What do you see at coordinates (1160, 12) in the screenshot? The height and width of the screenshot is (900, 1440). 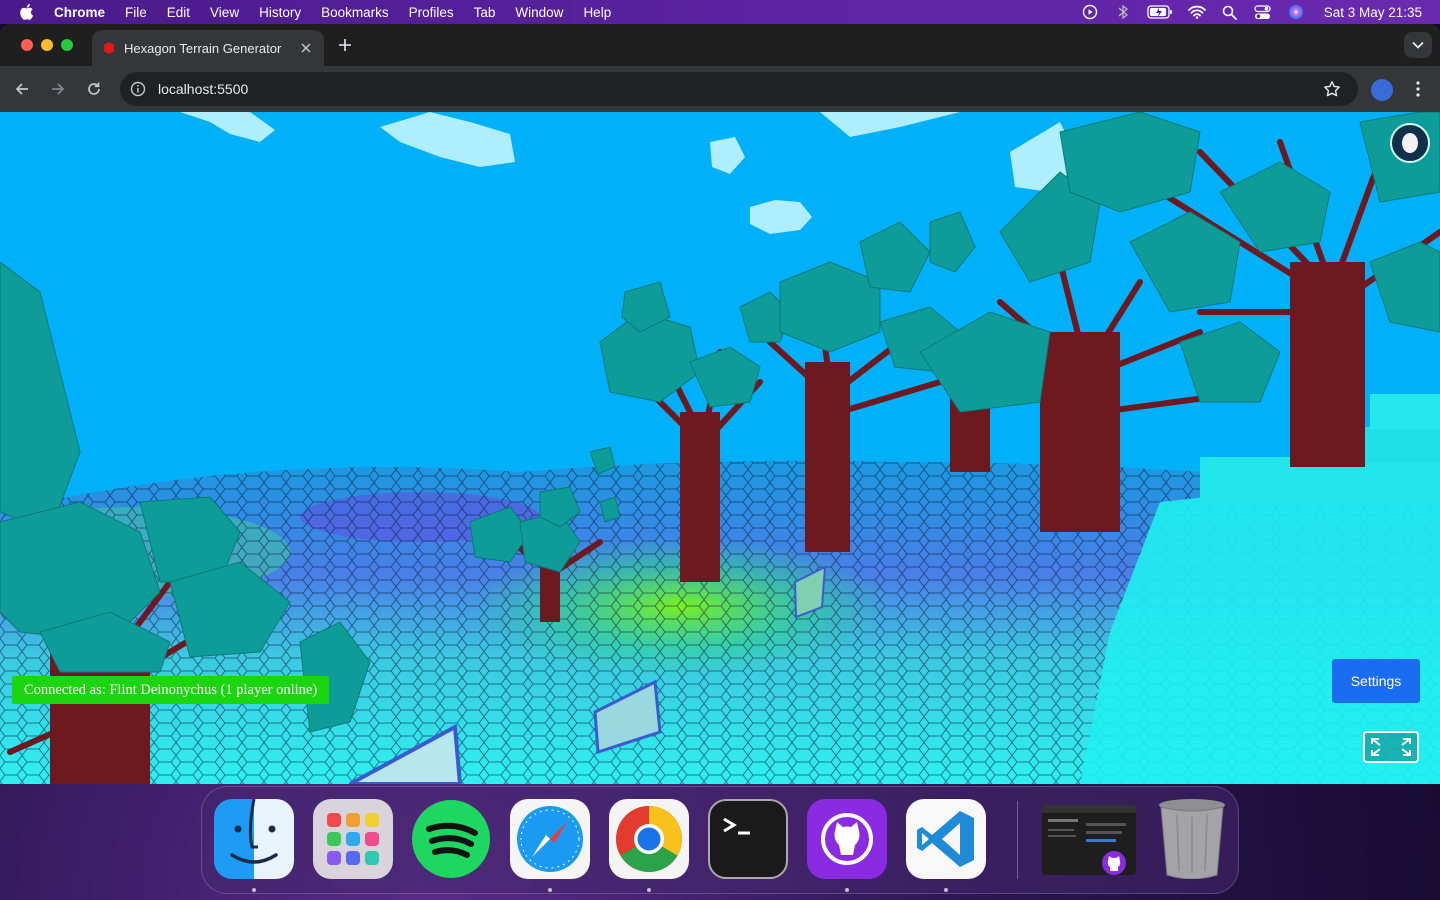 I see `battery-icon` at bounding box center [1160, 12].